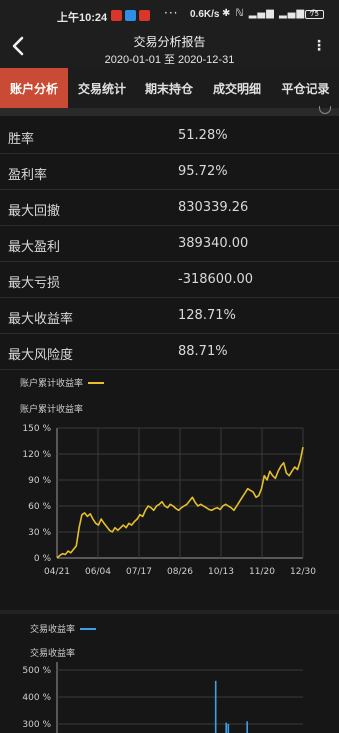 This screenshot has width=339, height=733. I want to click on y-tick-label: 400 %, so click(36, 698).